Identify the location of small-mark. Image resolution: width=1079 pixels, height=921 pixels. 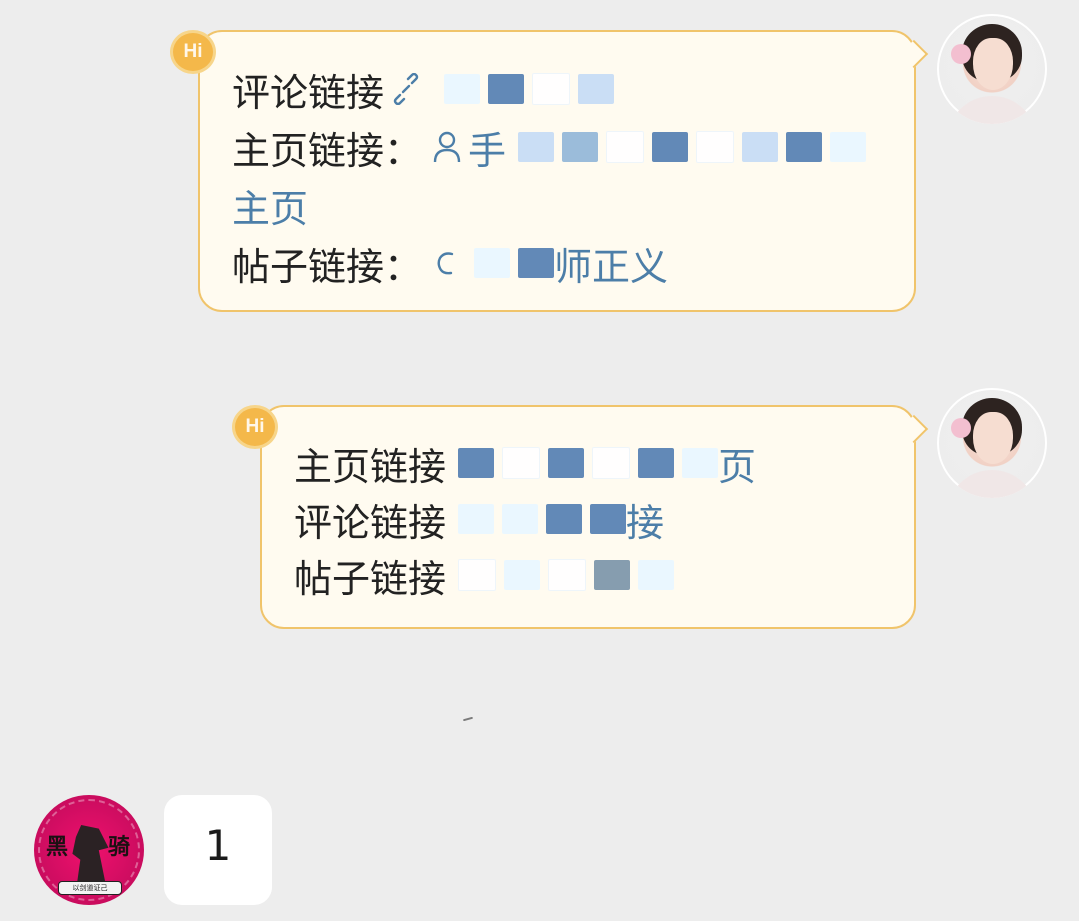
(468, 719).